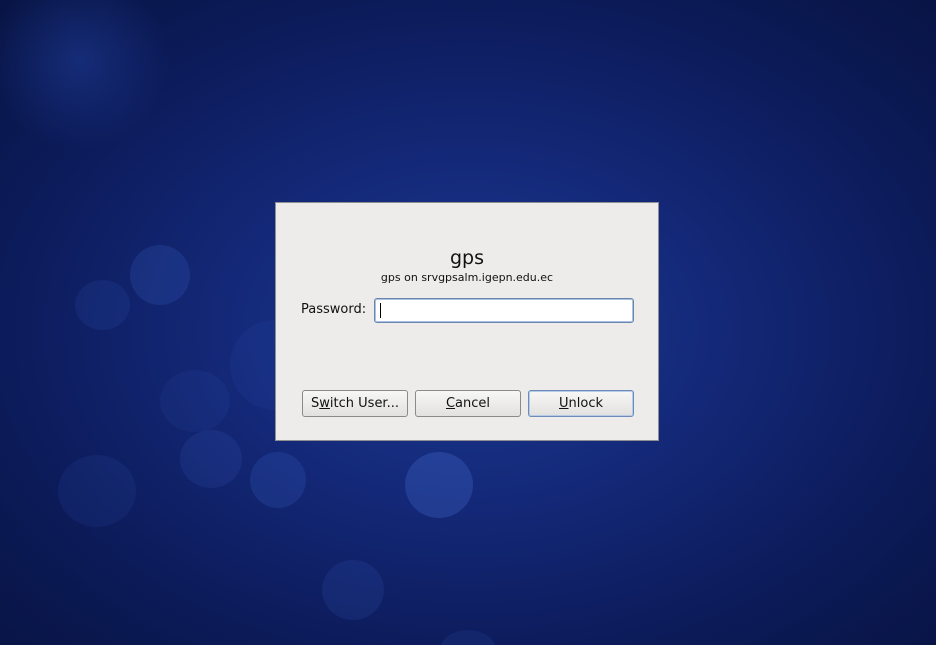 The image size is (936, 645). I want to click on cancel-button: Cancel, so click(468, 403).